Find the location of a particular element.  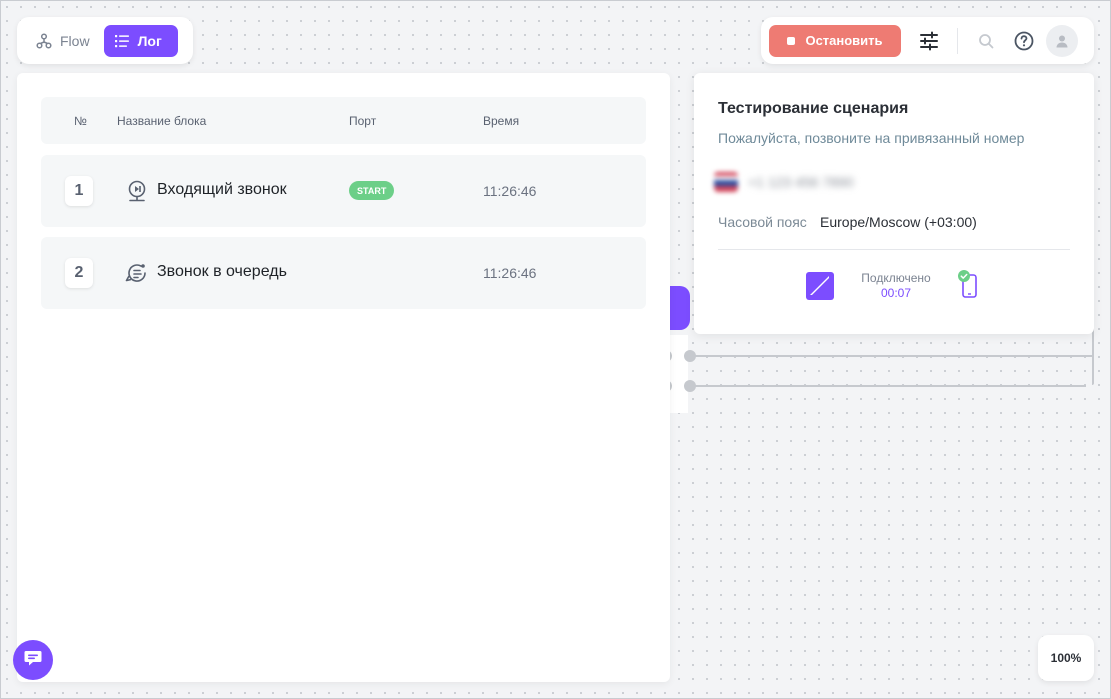

flow-icon is located at coordinates (44, 40).